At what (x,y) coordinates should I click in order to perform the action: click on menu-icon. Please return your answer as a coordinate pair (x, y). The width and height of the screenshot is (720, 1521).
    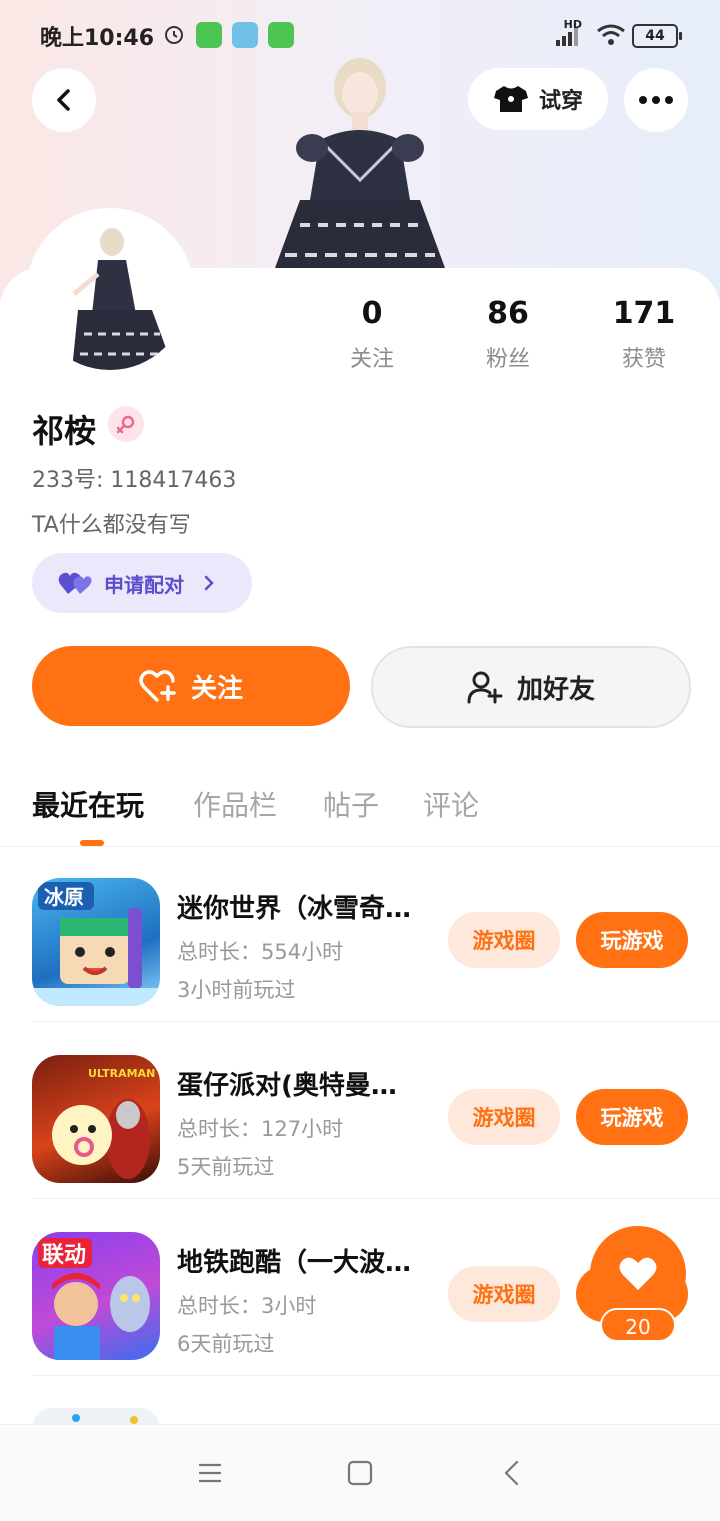
    Looking at the image, I should click on (210, 1473).